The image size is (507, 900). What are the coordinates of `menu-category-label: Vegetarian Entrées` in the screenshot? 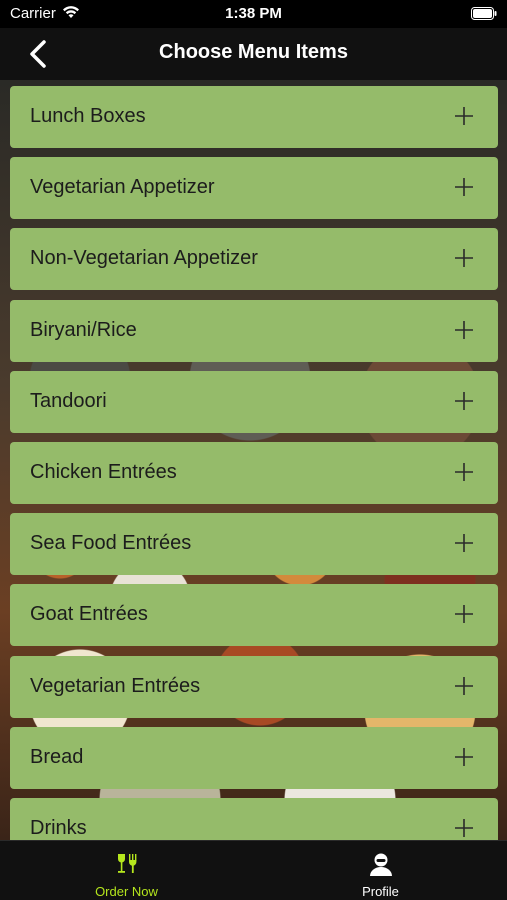 It's located at (115, 685).